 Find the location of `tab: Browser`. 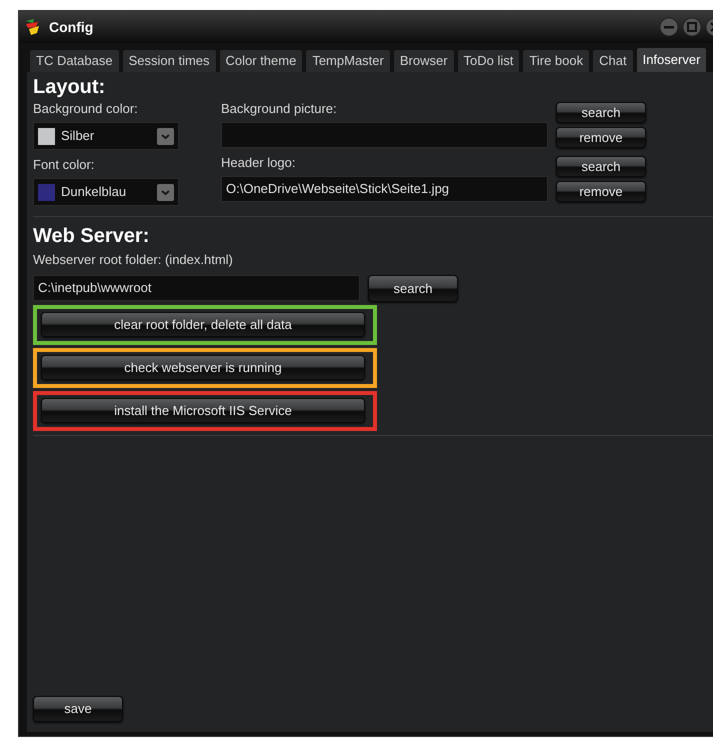

tab: Browser is located at coordinates (423, 60).